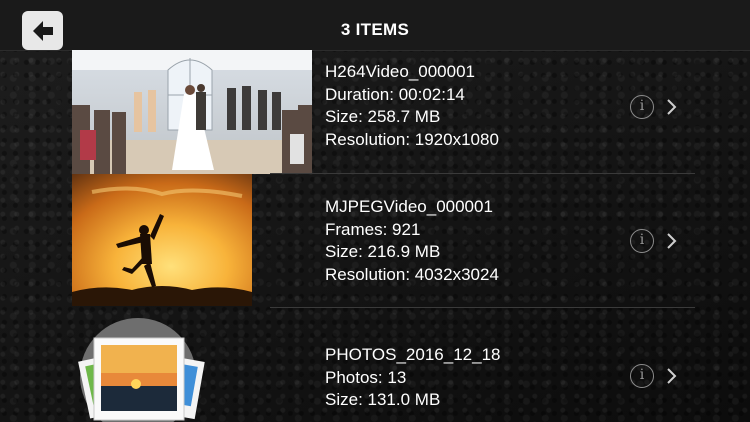 The width and height of the screenshot is (750, 422). Describe the element at coordinates (383, 399) in the screenshot. I see `item-size: Size: 131.0 MB` at that location.